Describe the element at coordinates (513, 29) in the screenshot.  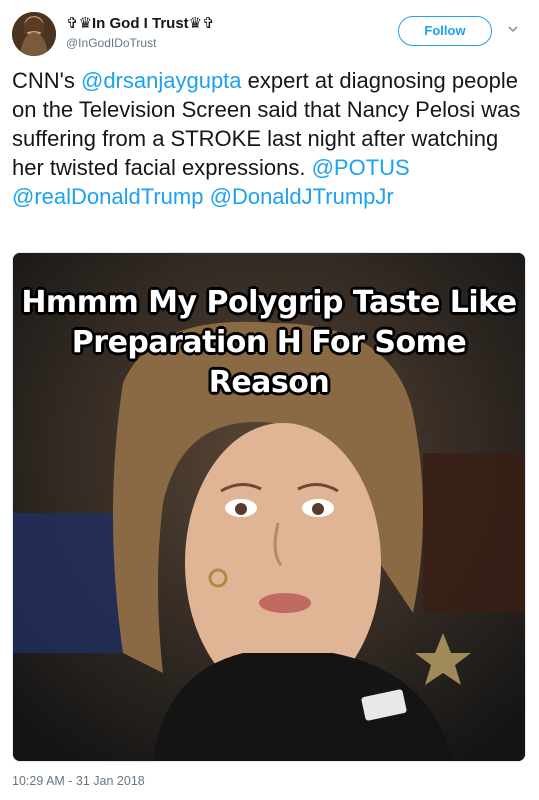
I see `chevron-down-icon` at that location.